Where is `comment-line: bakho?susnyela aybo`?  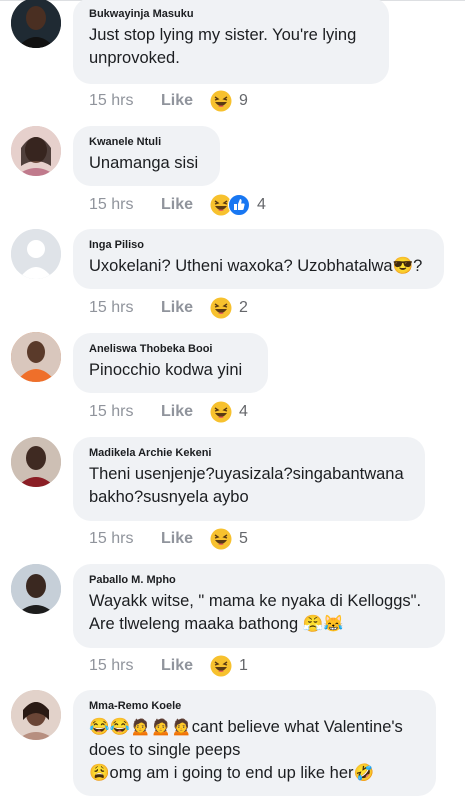
comment-line: bakho?susnyela aybo is located at coordinates (169, 497).